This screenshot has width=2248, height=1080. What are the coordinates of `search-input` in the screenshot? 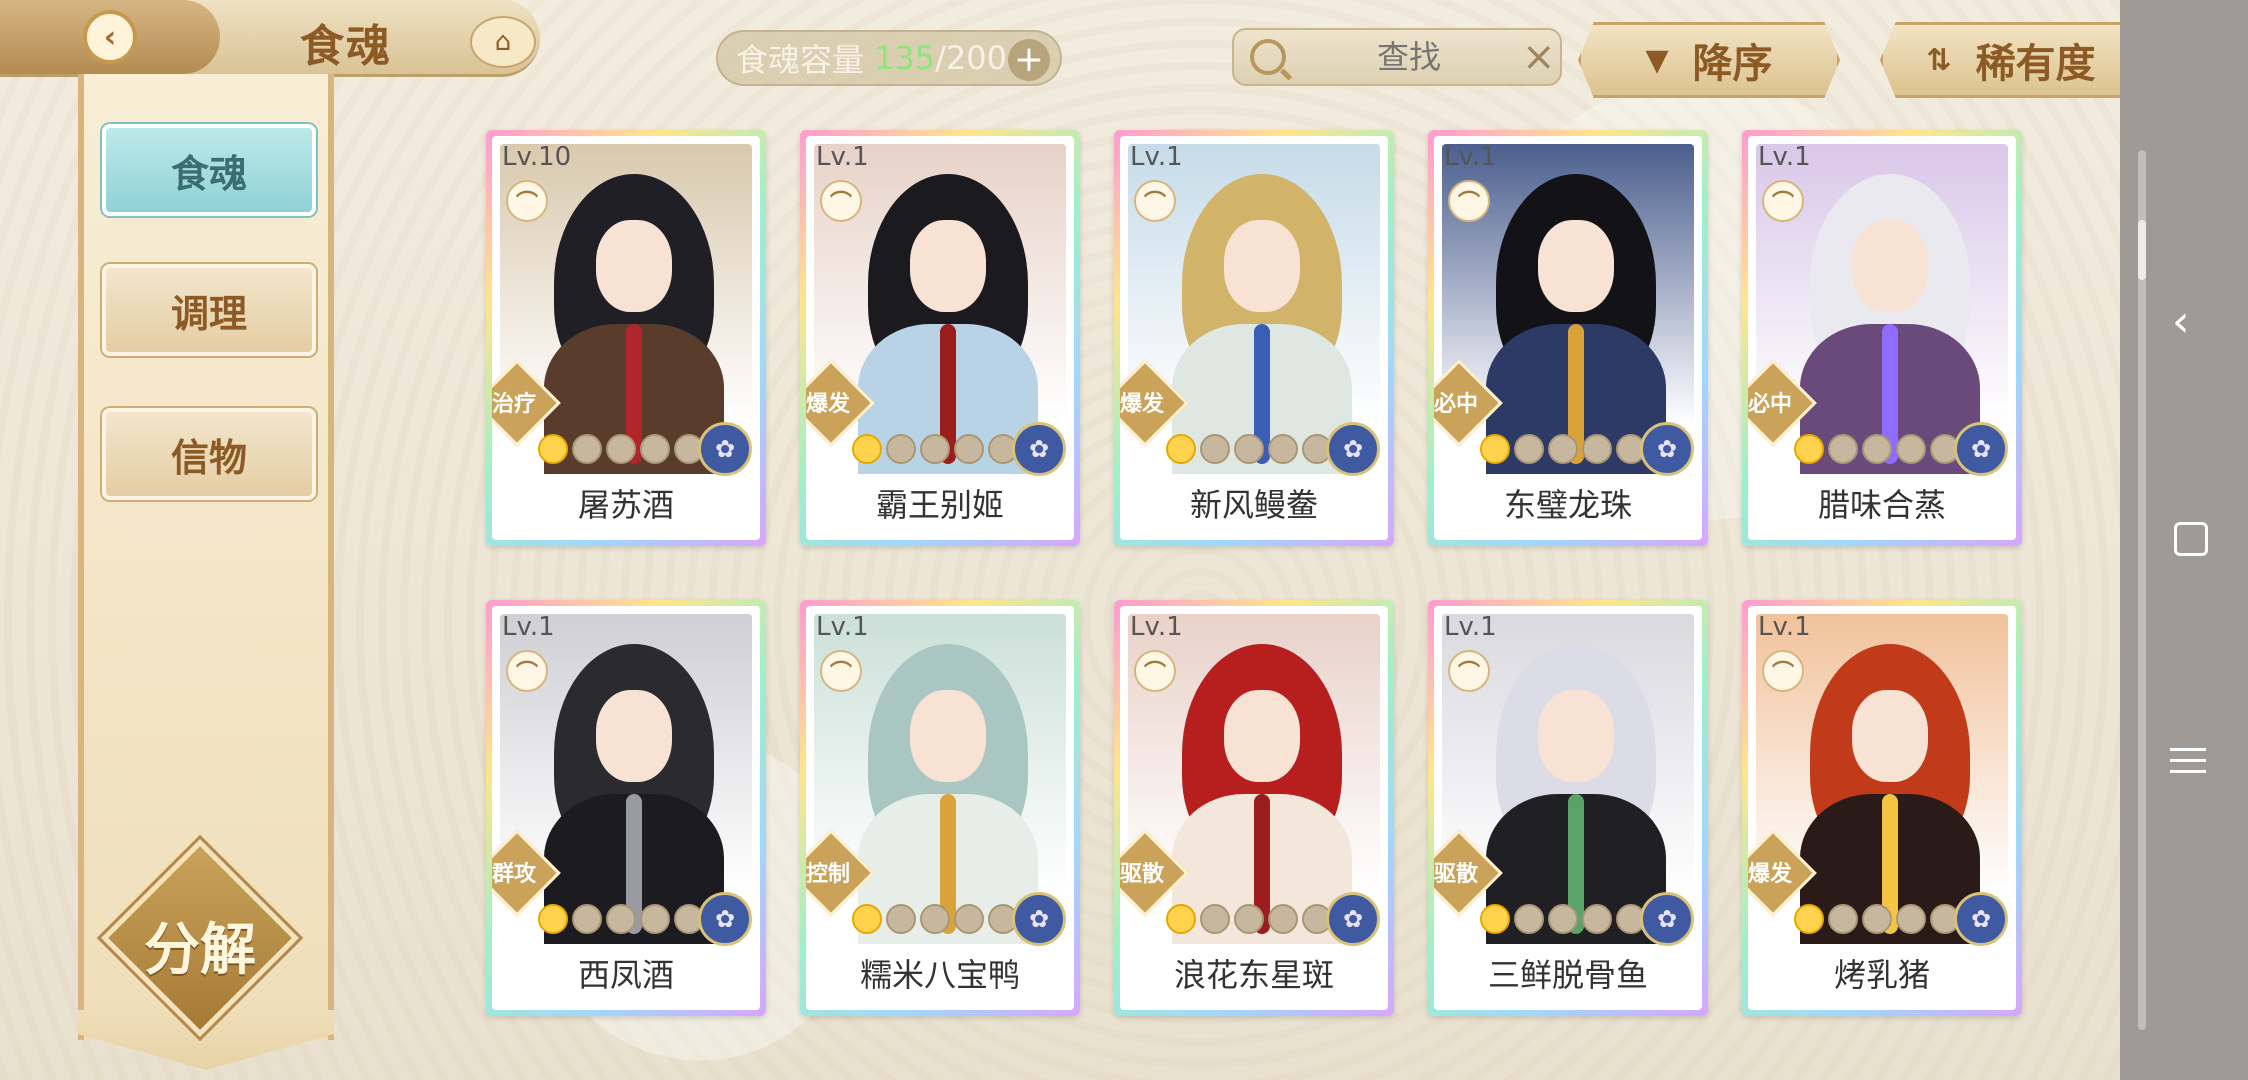 It's located at (1409, 57).